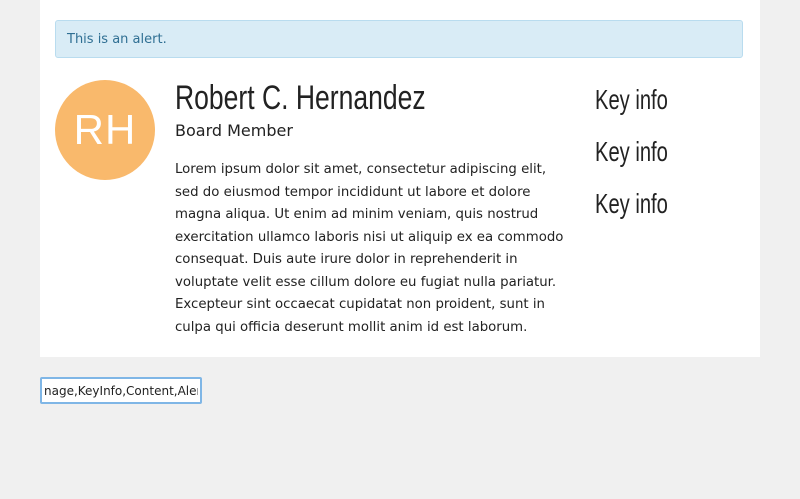 The height and width of the screenshot is (499, 800). Describe the element at coordinates (399, 39) in the screenshot. I see `info-alert: This is an alert.` at that location.